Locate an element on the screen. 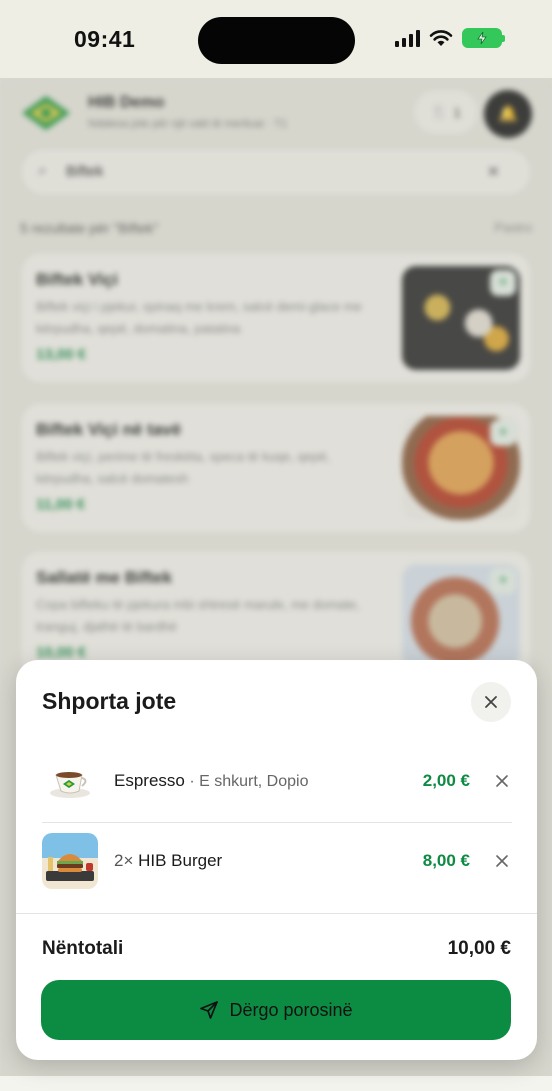 Image resolution: width=552 pixels, height=1091 pixels. status-bar: 09:41 is located at coordinates (276, 39).